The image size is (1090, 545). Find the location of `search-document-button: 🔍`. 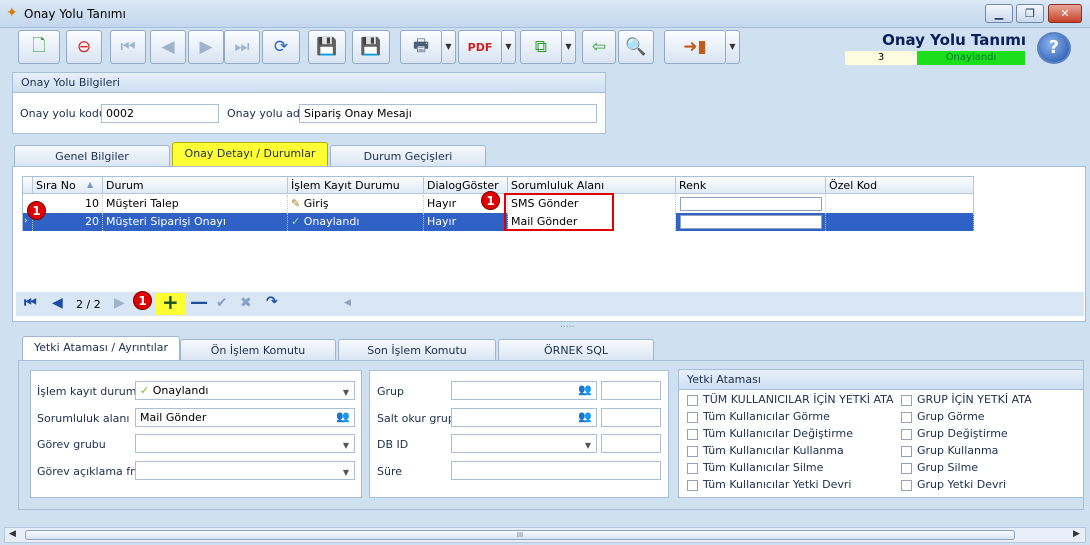

search-document-button: 🔍 is located at coordinates (636, 47).